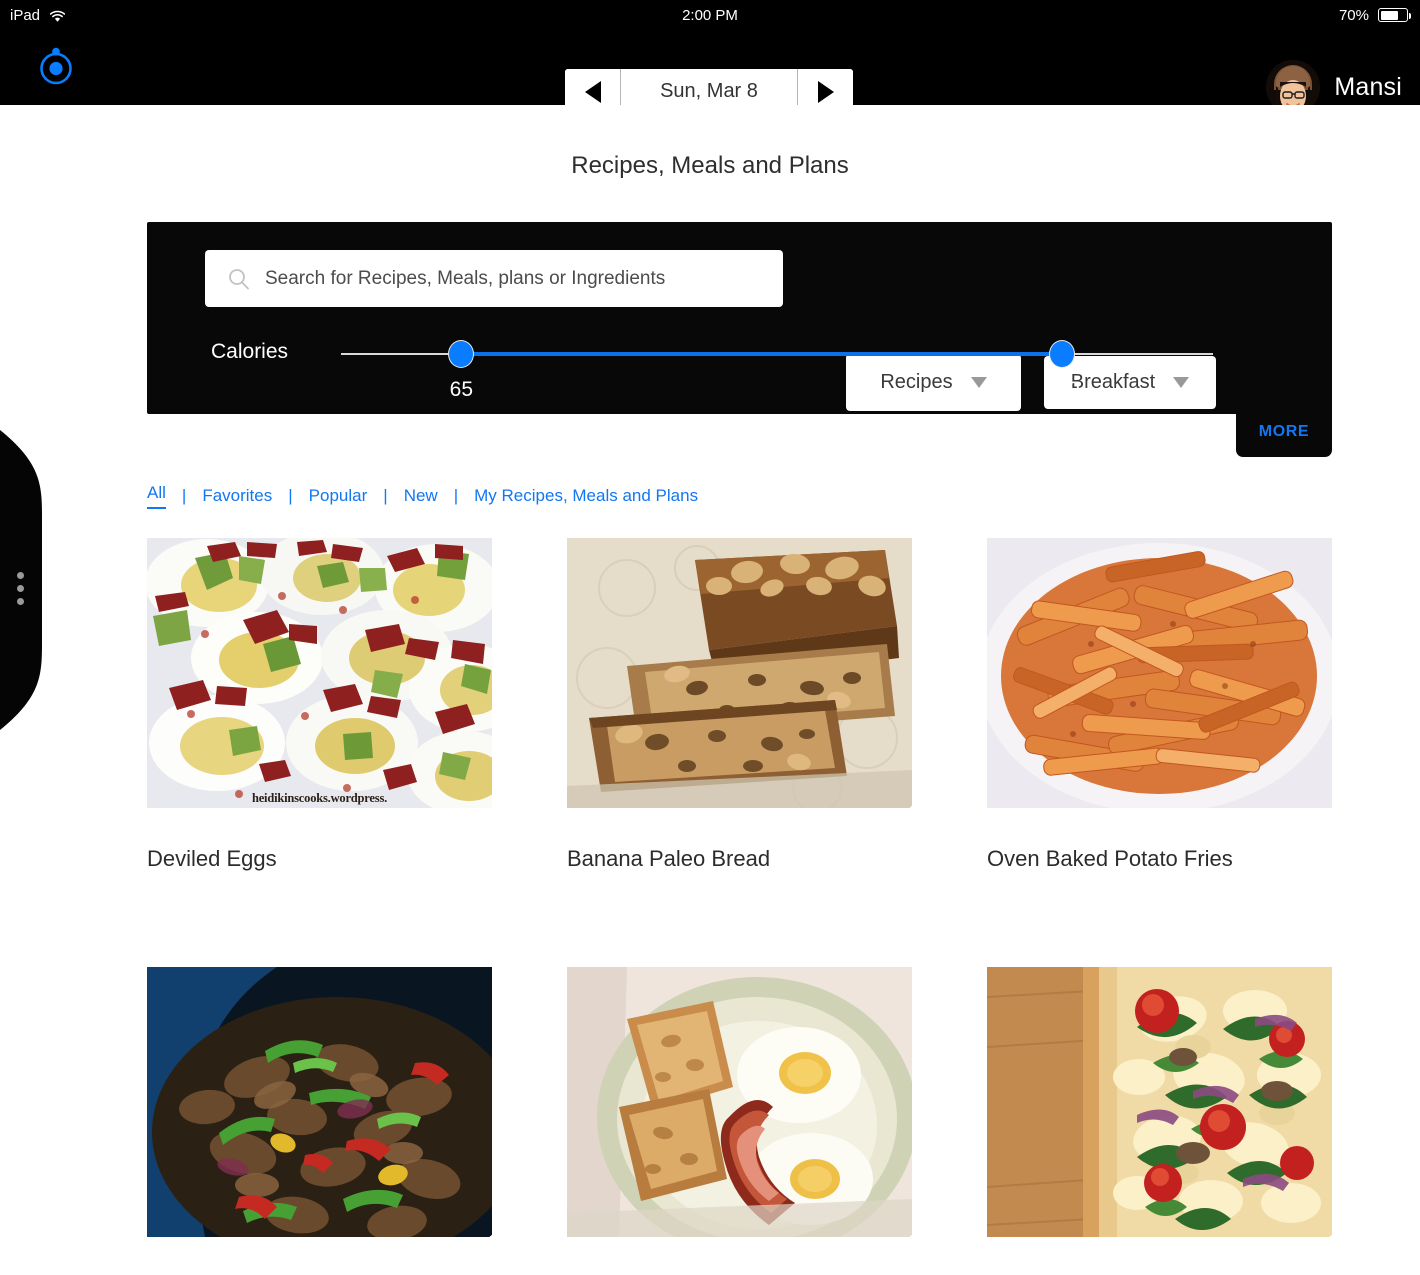  Describe the element at coordinates (710, 165) in the screenshot. I see `page-title: Recipes, Meals and Plans` at that location.